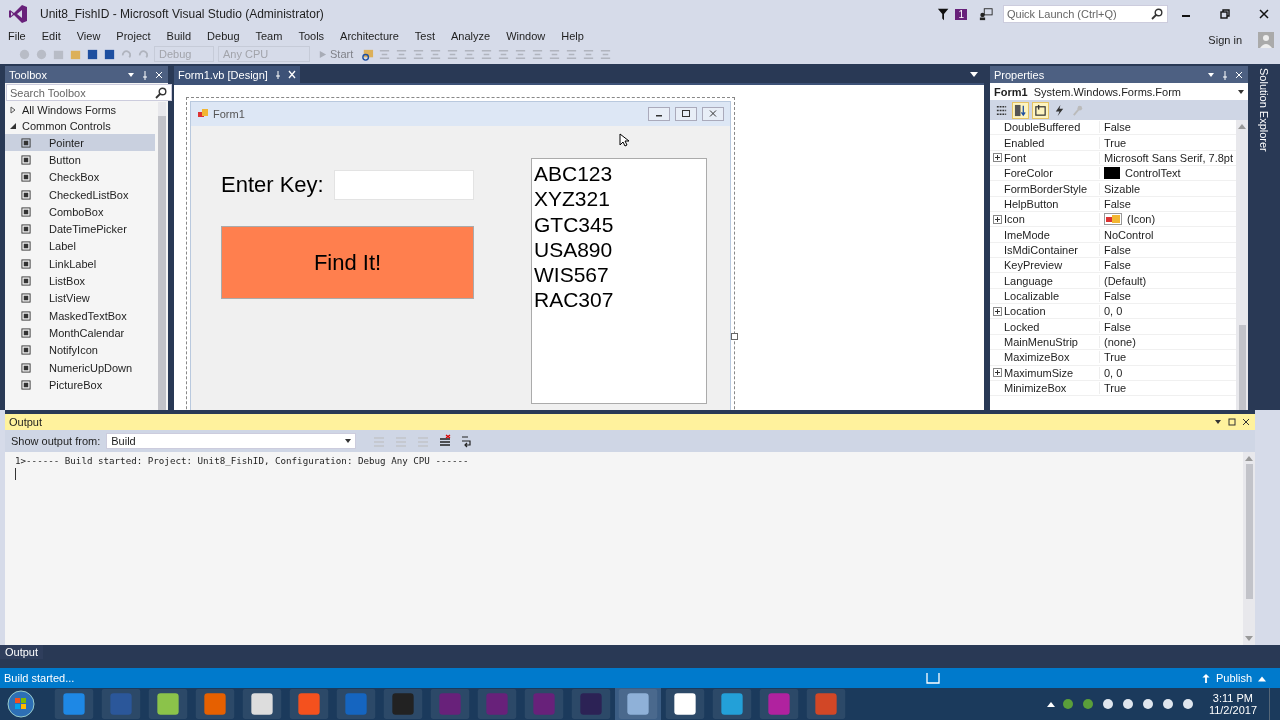 This screenshot has height=720, width=1280. Describe the element at coordinates (80, 350) in the screenshot. I see `toolbox-item: NotifyIcon` at that location.